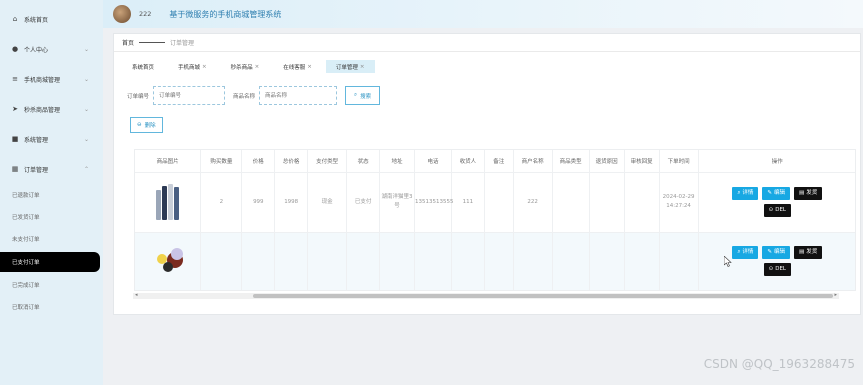 Image resolution: width=863 pixels, height=385 pixels. I want to click on edit-icon: ✎, so click(770, 252).